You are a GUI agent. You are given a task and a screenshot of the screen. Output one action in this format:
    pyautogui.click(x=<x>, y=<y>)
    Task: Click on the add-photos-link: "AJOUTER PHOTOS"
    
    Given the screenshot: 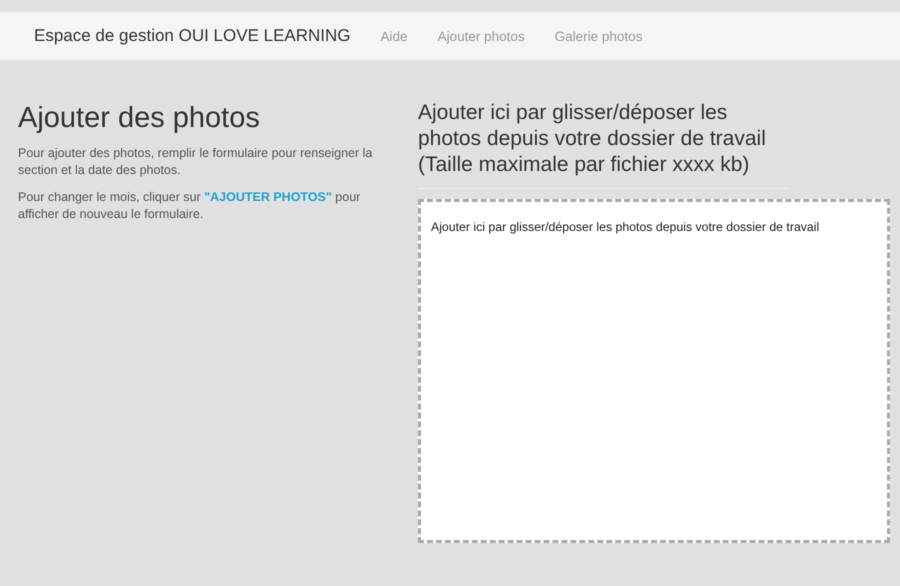 What is the action you would take?
    pyautogui.click(x=268, y=197)
    